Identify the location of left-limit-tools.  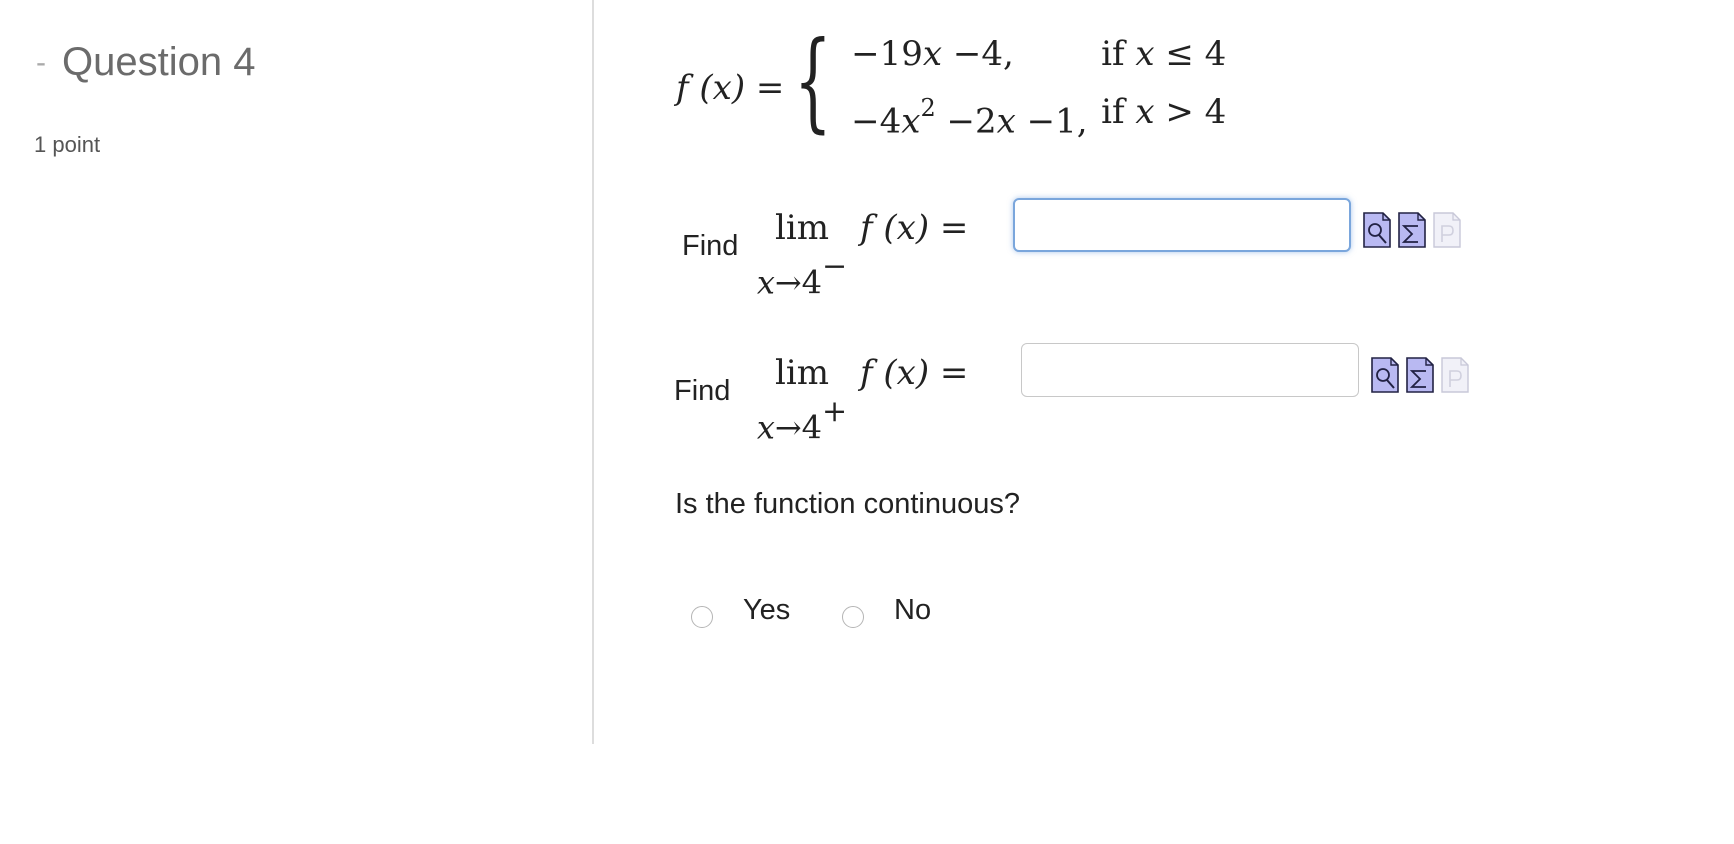
(1412, 230).